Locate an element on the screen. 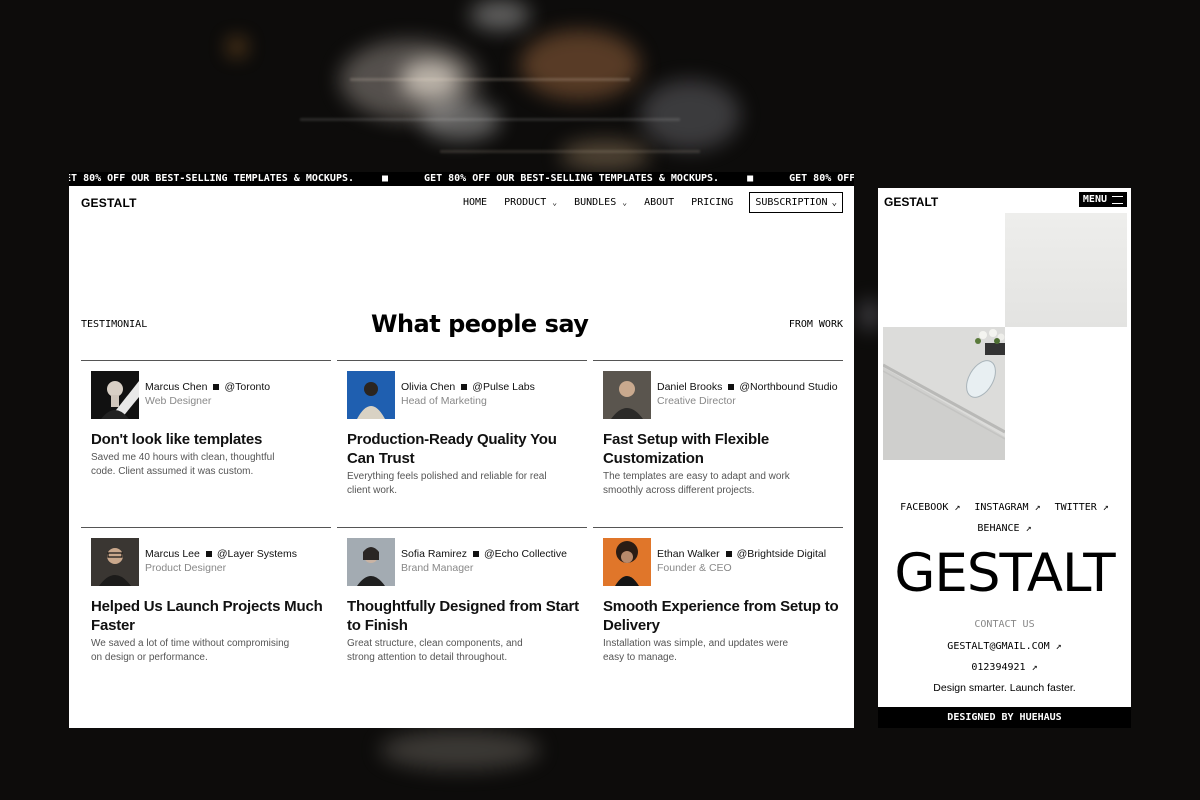  author-handle: @Pulse Labs is located at coordinates (503, 387).